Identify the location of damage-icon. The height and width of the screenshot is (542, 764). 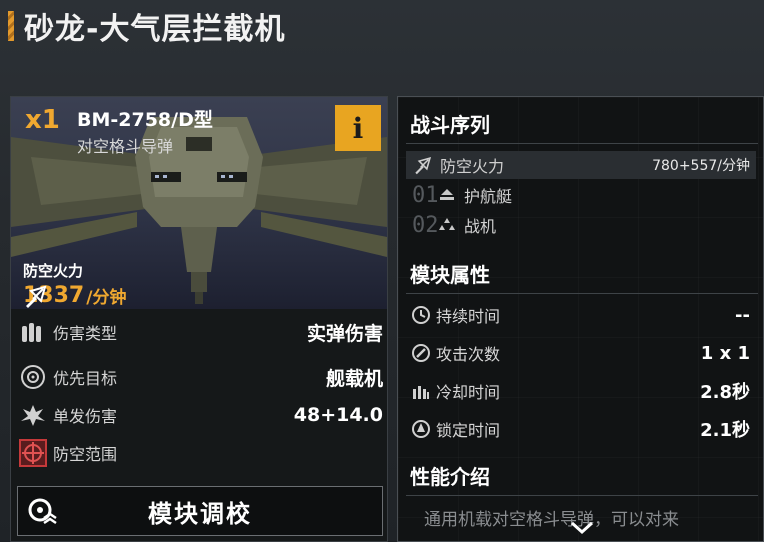
(33, 415).